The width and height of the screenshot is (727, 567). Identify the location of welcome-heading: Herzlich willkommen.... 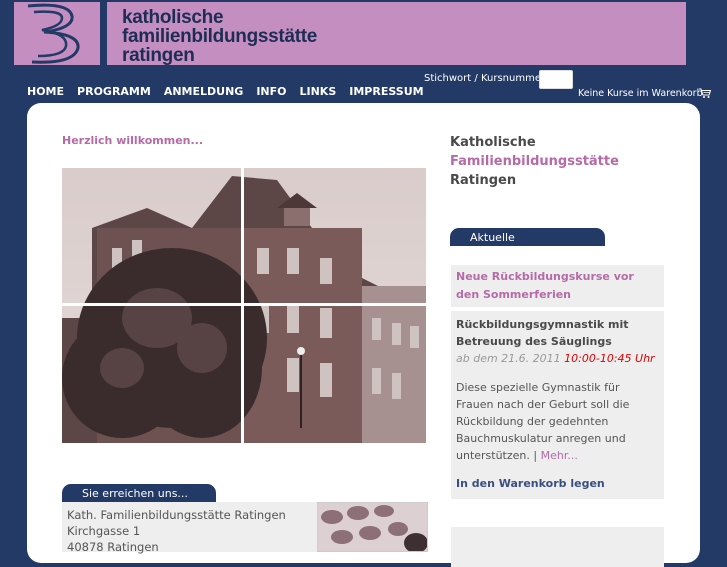
(133, 140).